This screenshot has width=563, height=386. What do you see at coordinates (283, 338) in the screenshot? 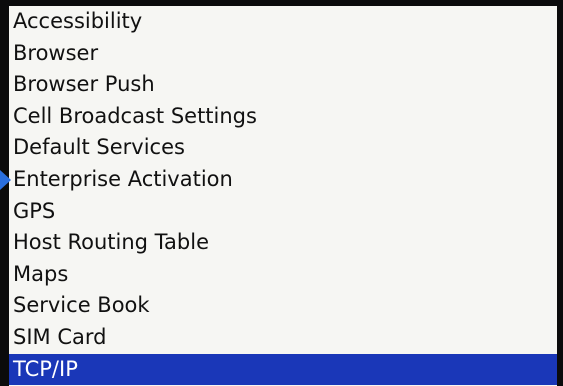
I see `menu-item-sim-card: SIM Card` at bounding box center [283, 338].